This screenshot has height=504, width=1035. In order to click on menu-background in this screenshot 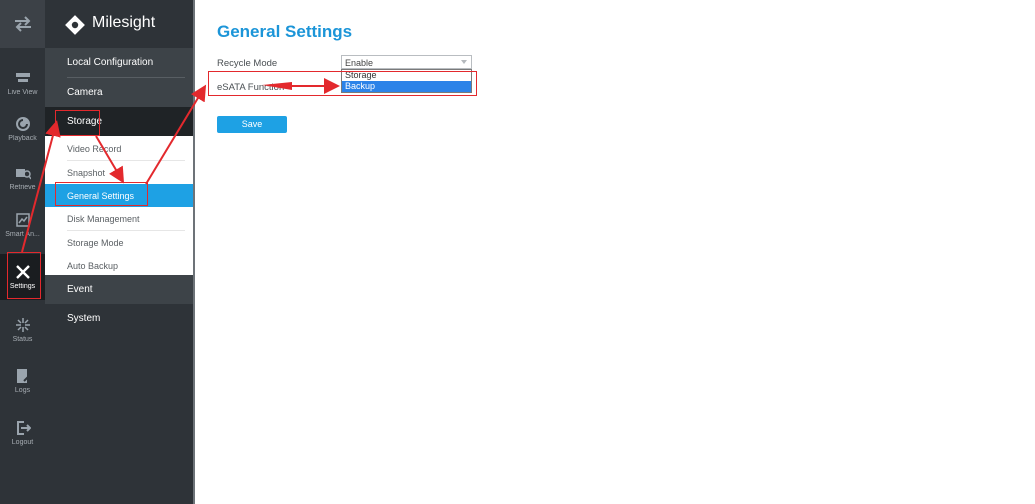, I will do `click(119, 418)`.